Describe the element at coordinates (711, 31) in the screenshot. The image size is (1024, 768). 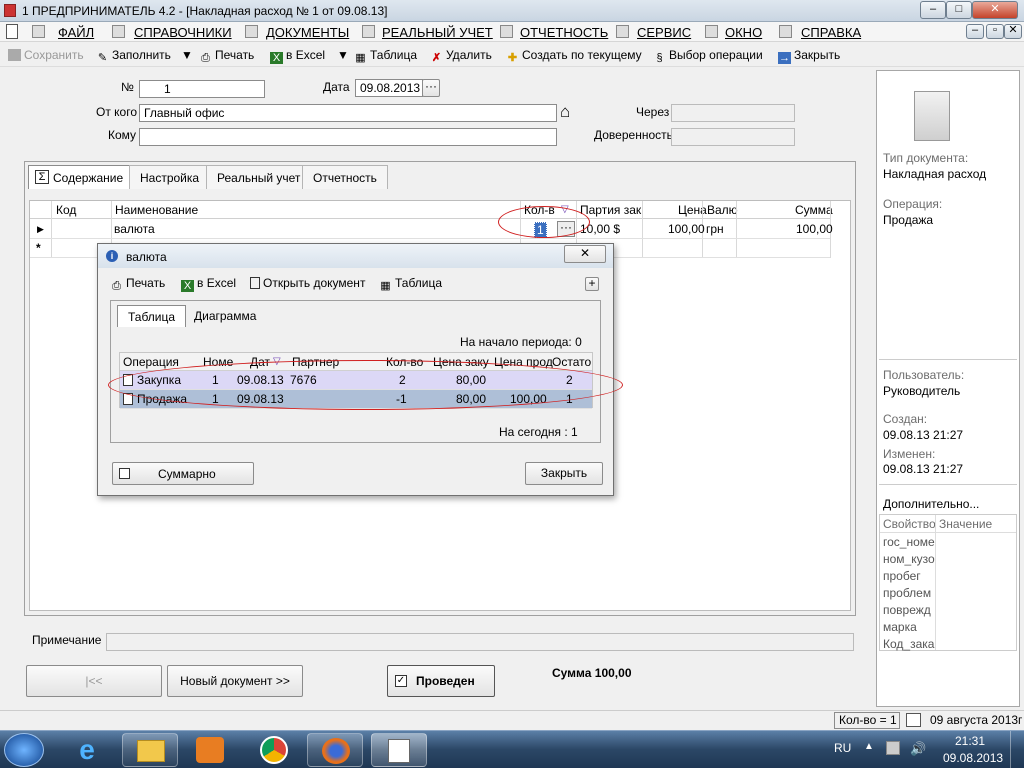
I see `window-menu-icon` at that location.